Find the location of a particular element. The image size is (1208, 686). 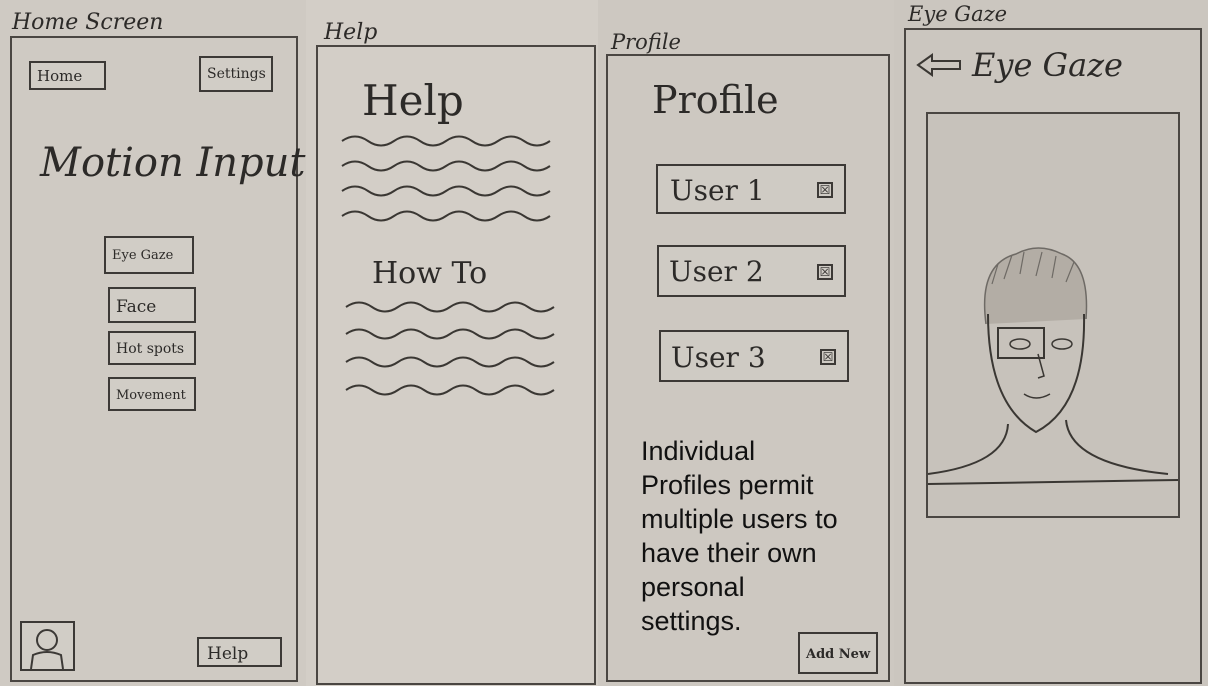

user-label: User 3 is located at coordinates (718, 357).